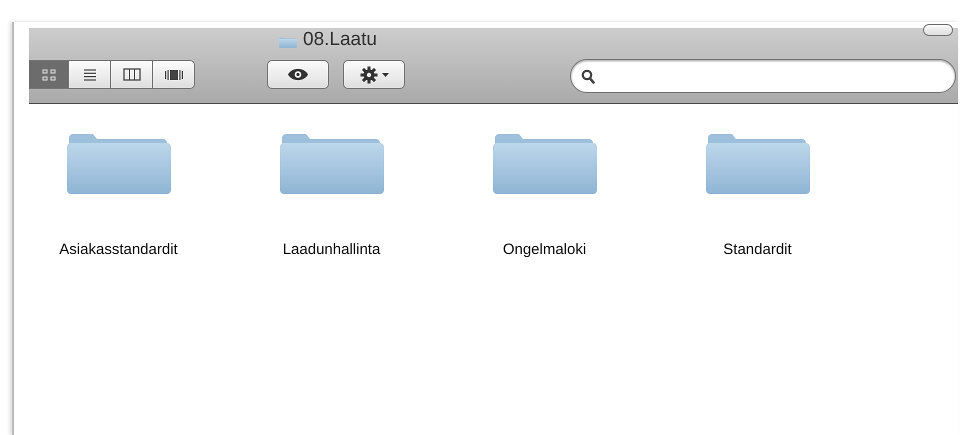 Image resolution: width=975 pixels, height=435 pixels. Describe the element at coordinates (340, 39) in the screenshot. I see `window-title: 08.Laatu` at that location.